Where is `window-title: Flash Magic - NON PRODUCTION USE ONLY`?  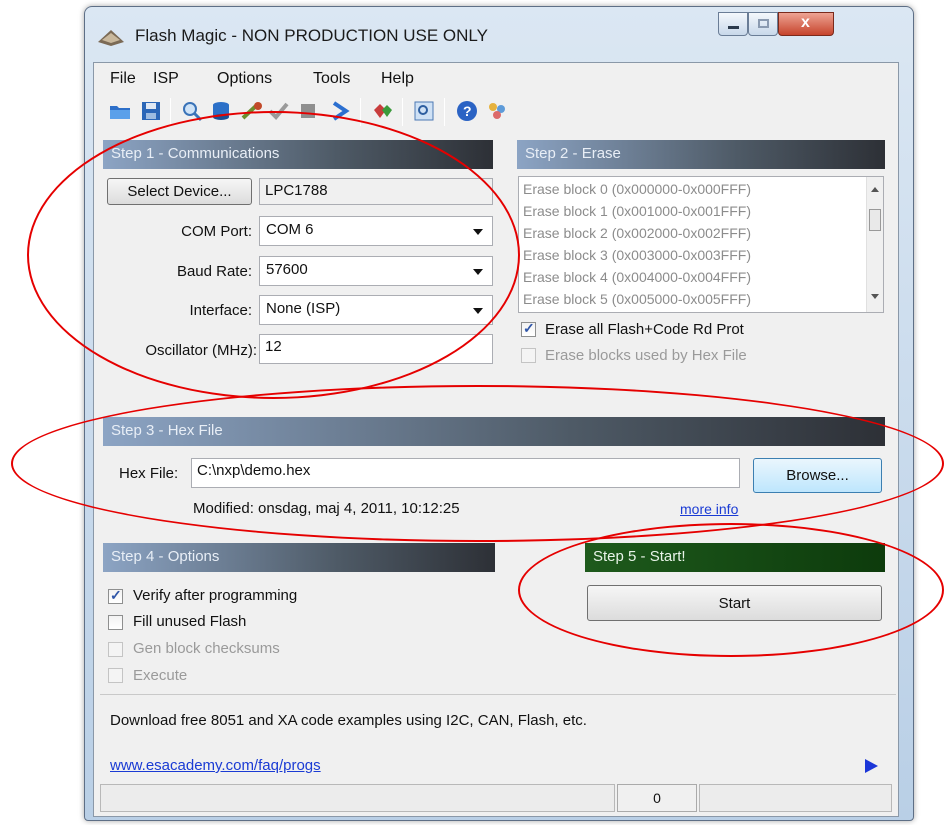
window-title: Flash Magic - NON PRODUCTION USE ONLY is located at coordinates (311, 35).